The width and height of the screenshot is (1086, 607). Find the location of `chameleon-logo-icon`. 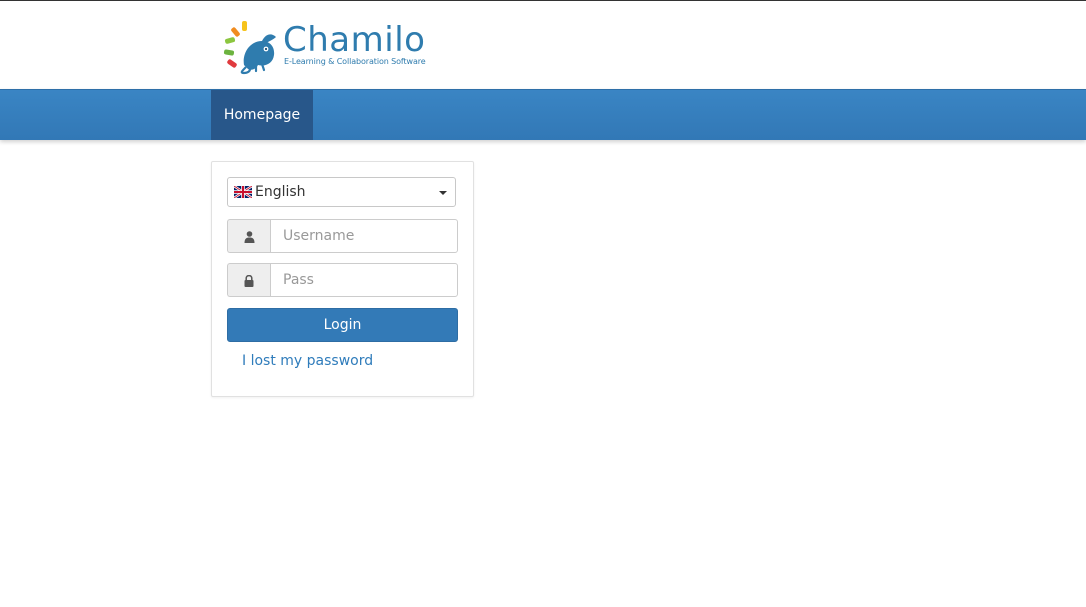

chameleon-logo-icon is located at coordinates (249, 48).